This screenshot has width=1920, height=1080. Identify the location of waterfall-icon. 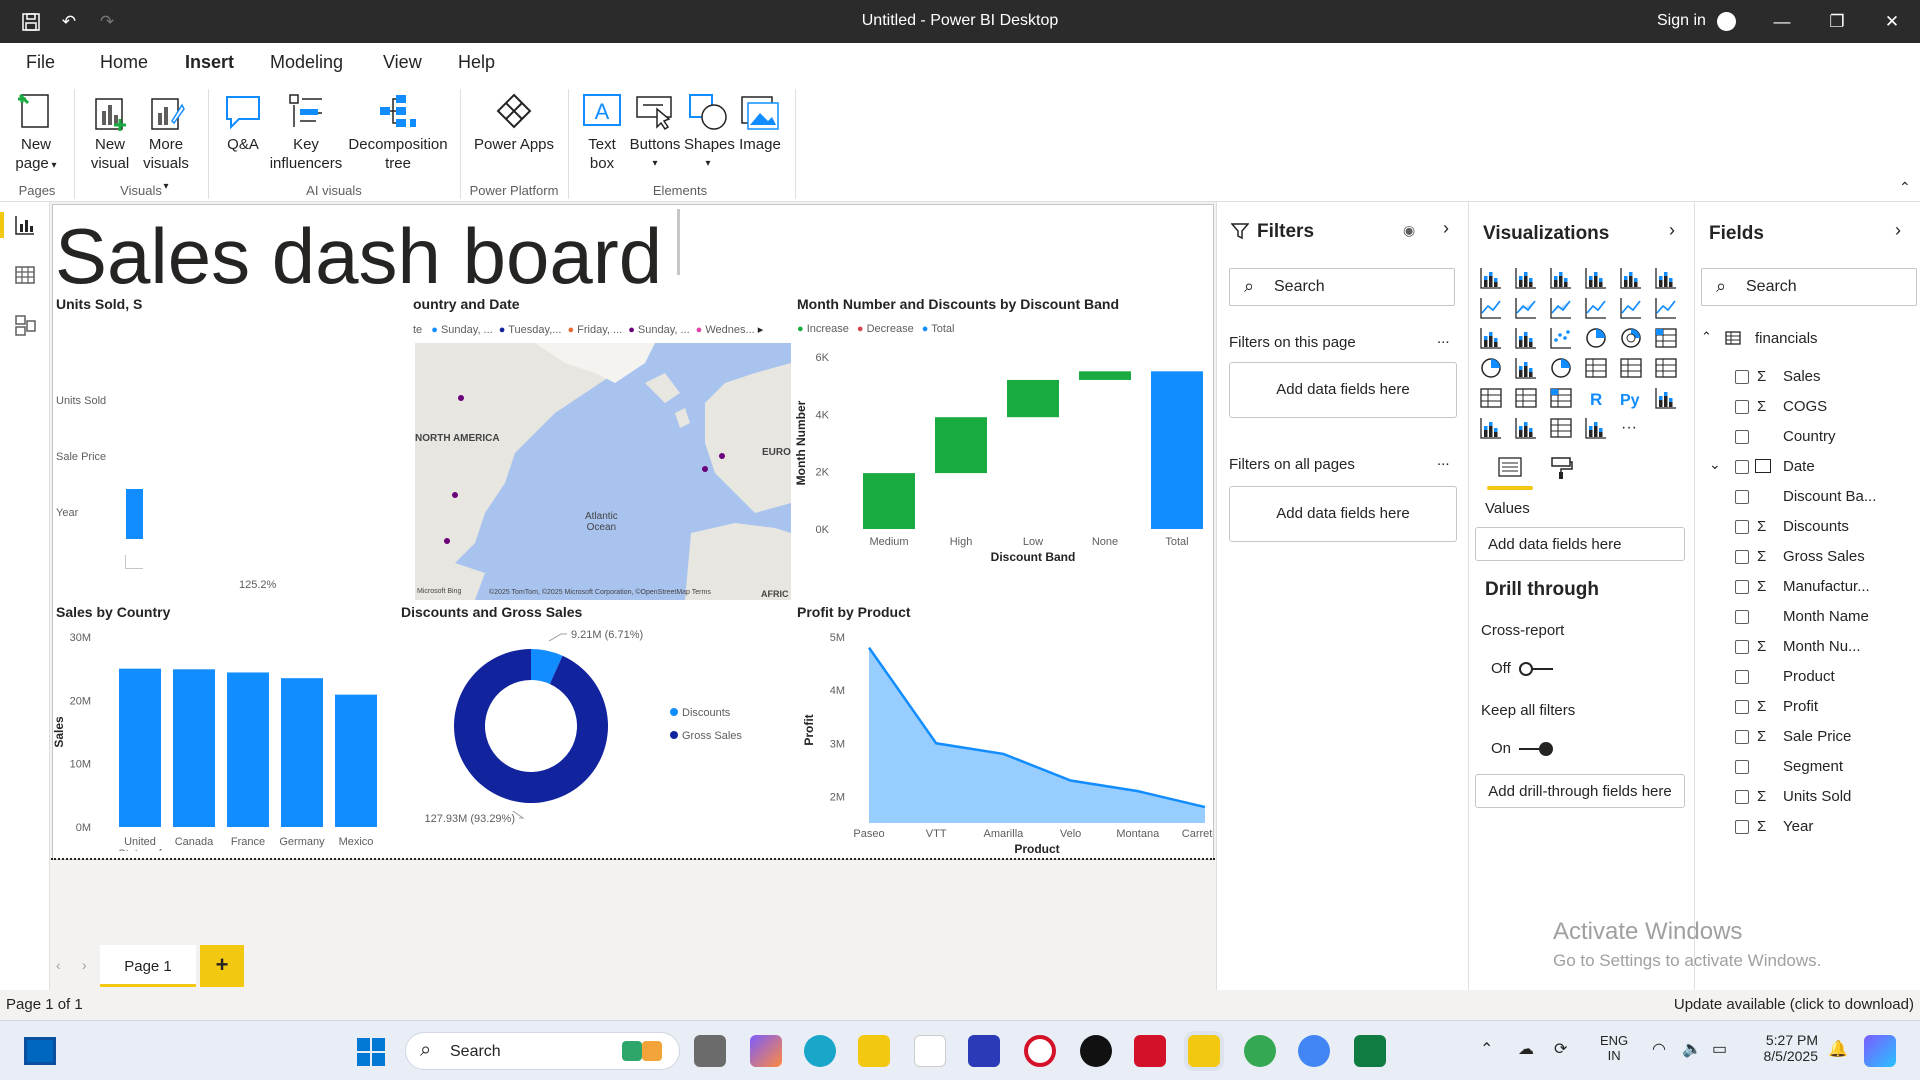
(1492, 339).